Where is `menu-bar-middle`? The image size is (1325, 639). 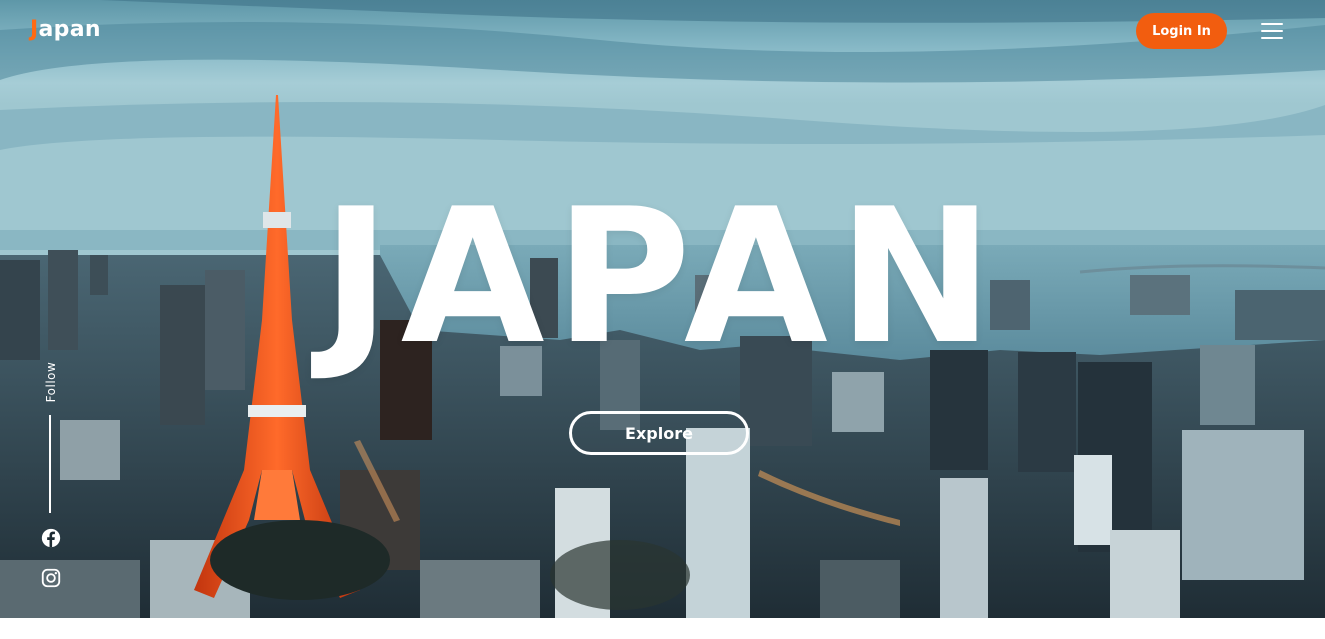
menu-bar-middle is located at coordinates (1272, 31).